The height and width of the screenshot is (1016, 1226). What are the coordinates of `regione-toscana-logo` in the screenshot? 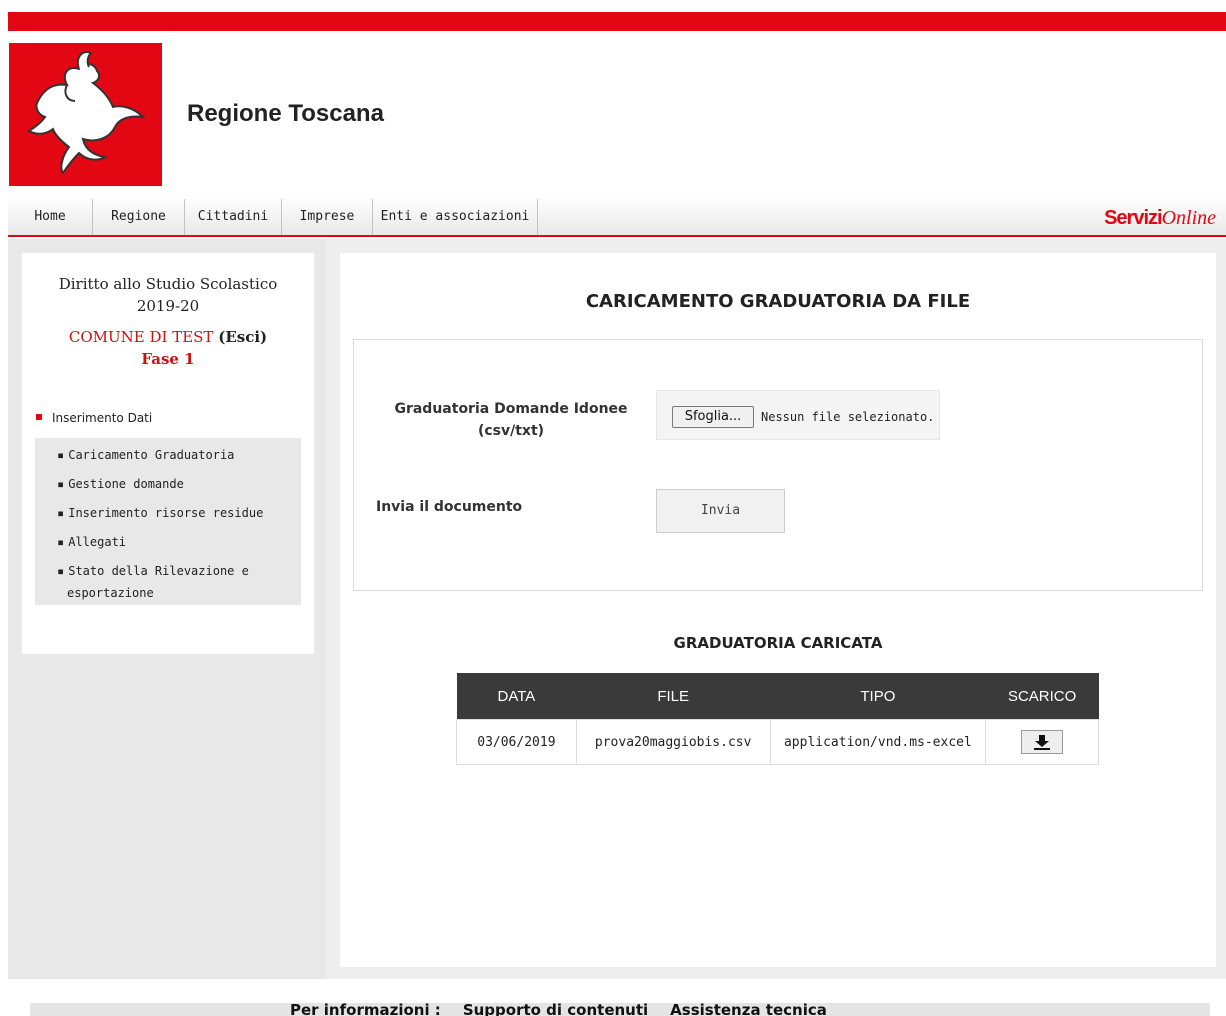 It's located at (85, 114).